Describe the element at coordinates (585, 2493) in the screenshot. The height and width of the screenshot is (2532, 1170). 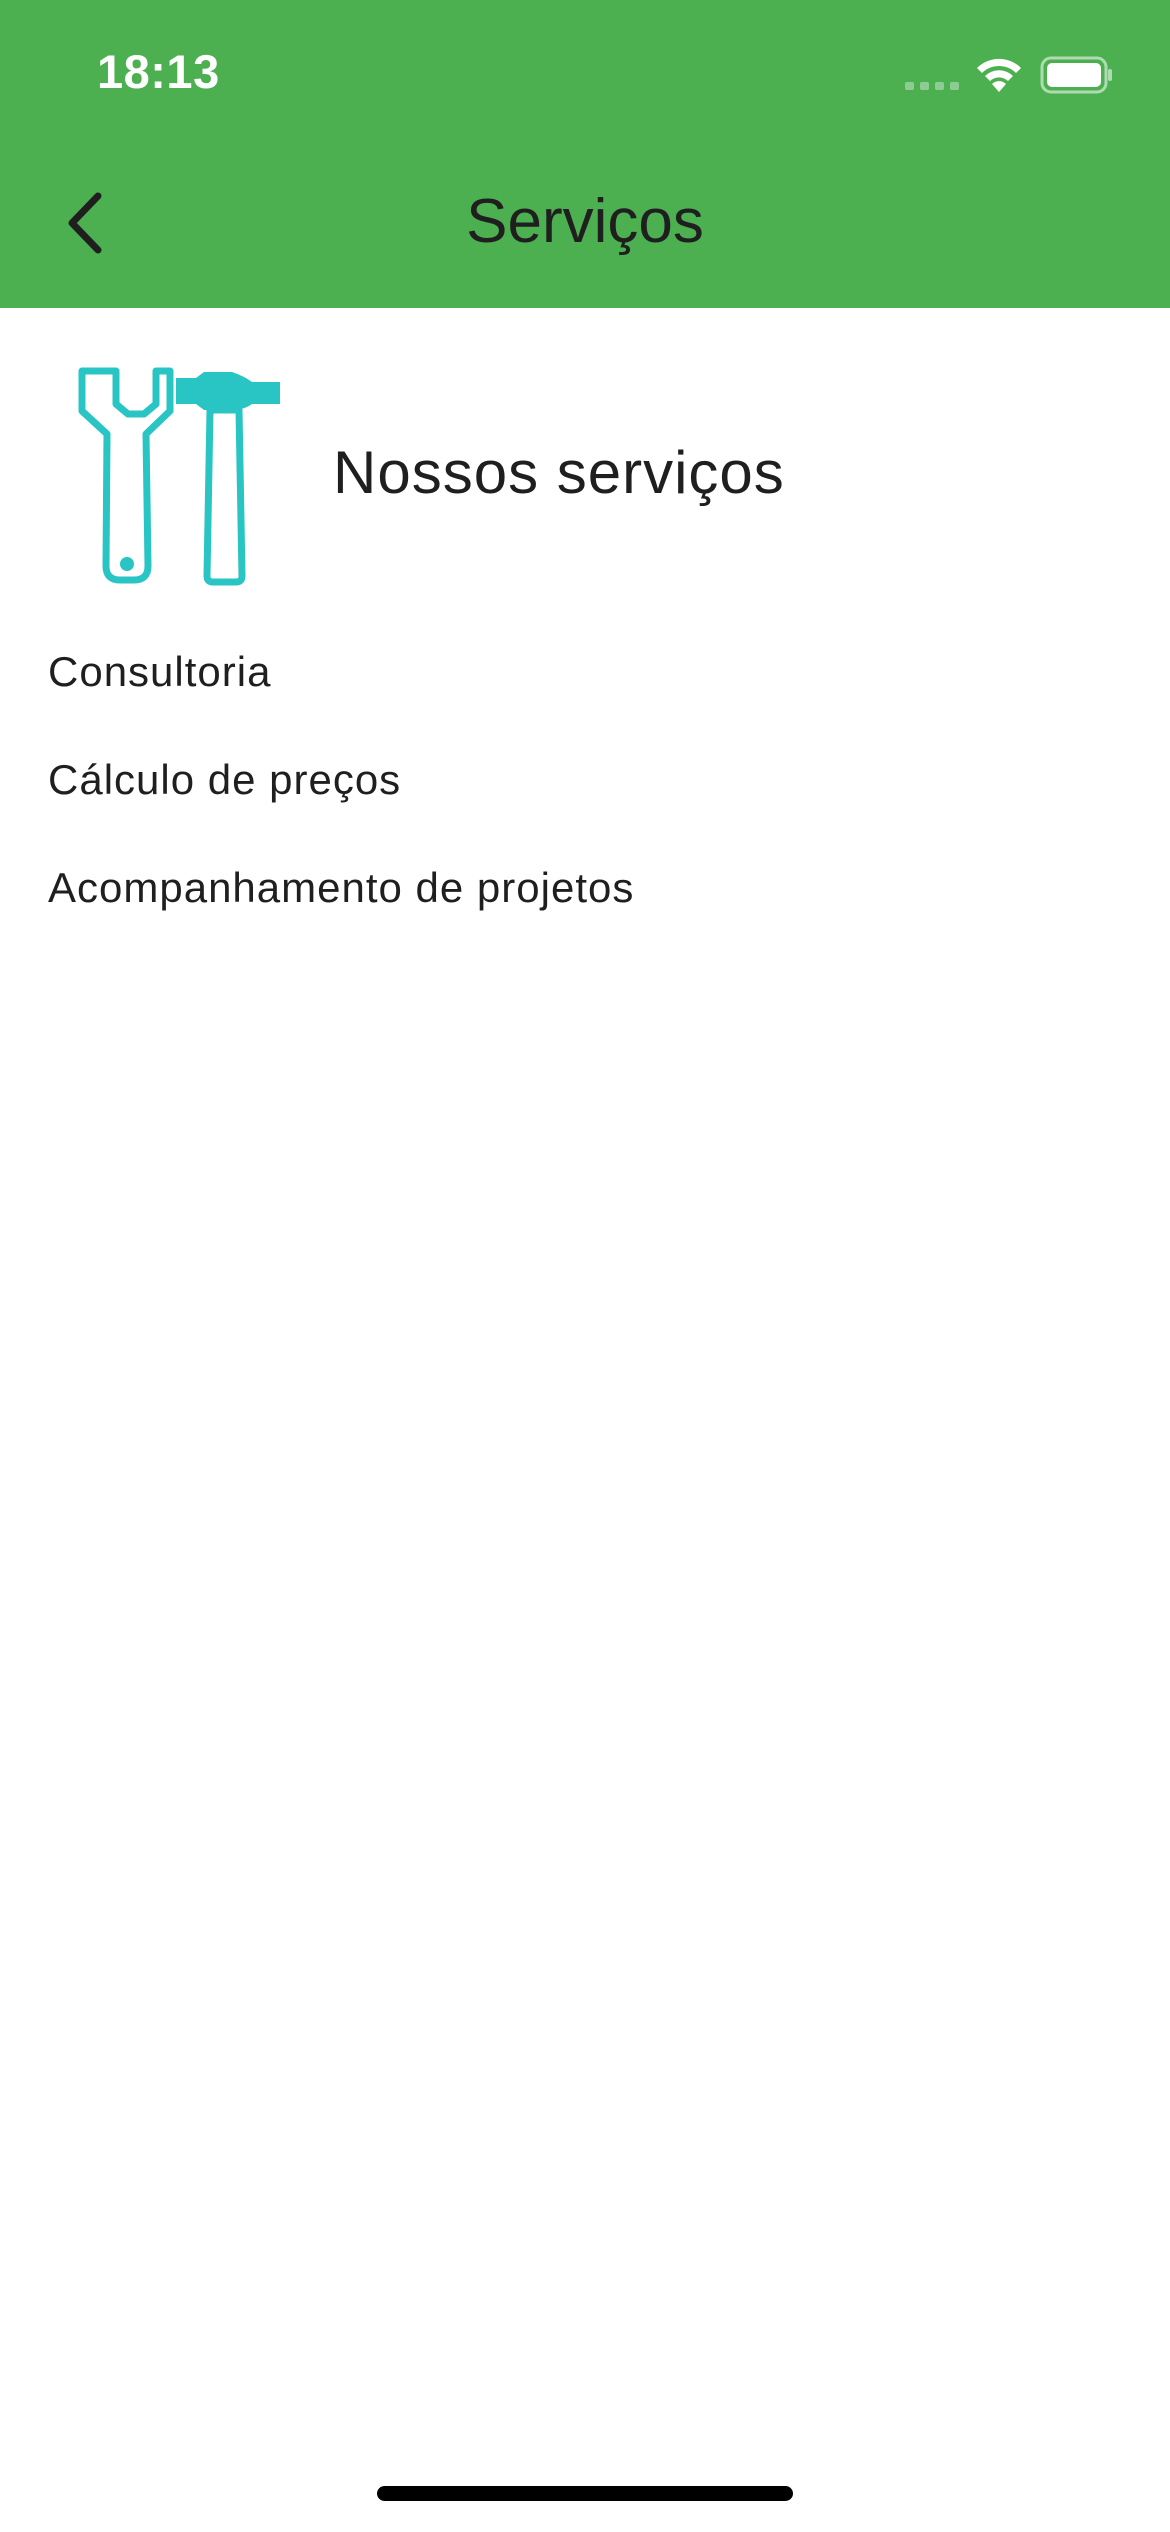
I see `home-indicator` at that location.